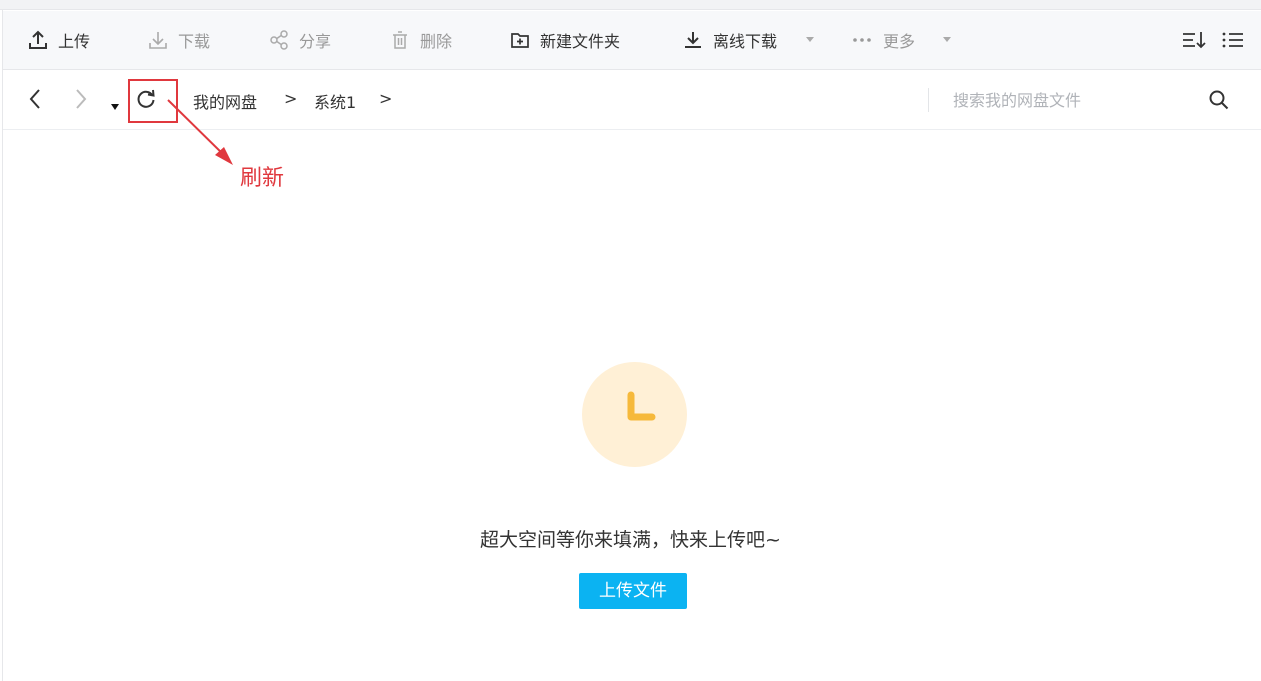 The width and height of the screenshot is (1261, 681). Describe the element at coordinates (262, 178) in the screenshot. I see `annotation-label: 刷新` at that location.